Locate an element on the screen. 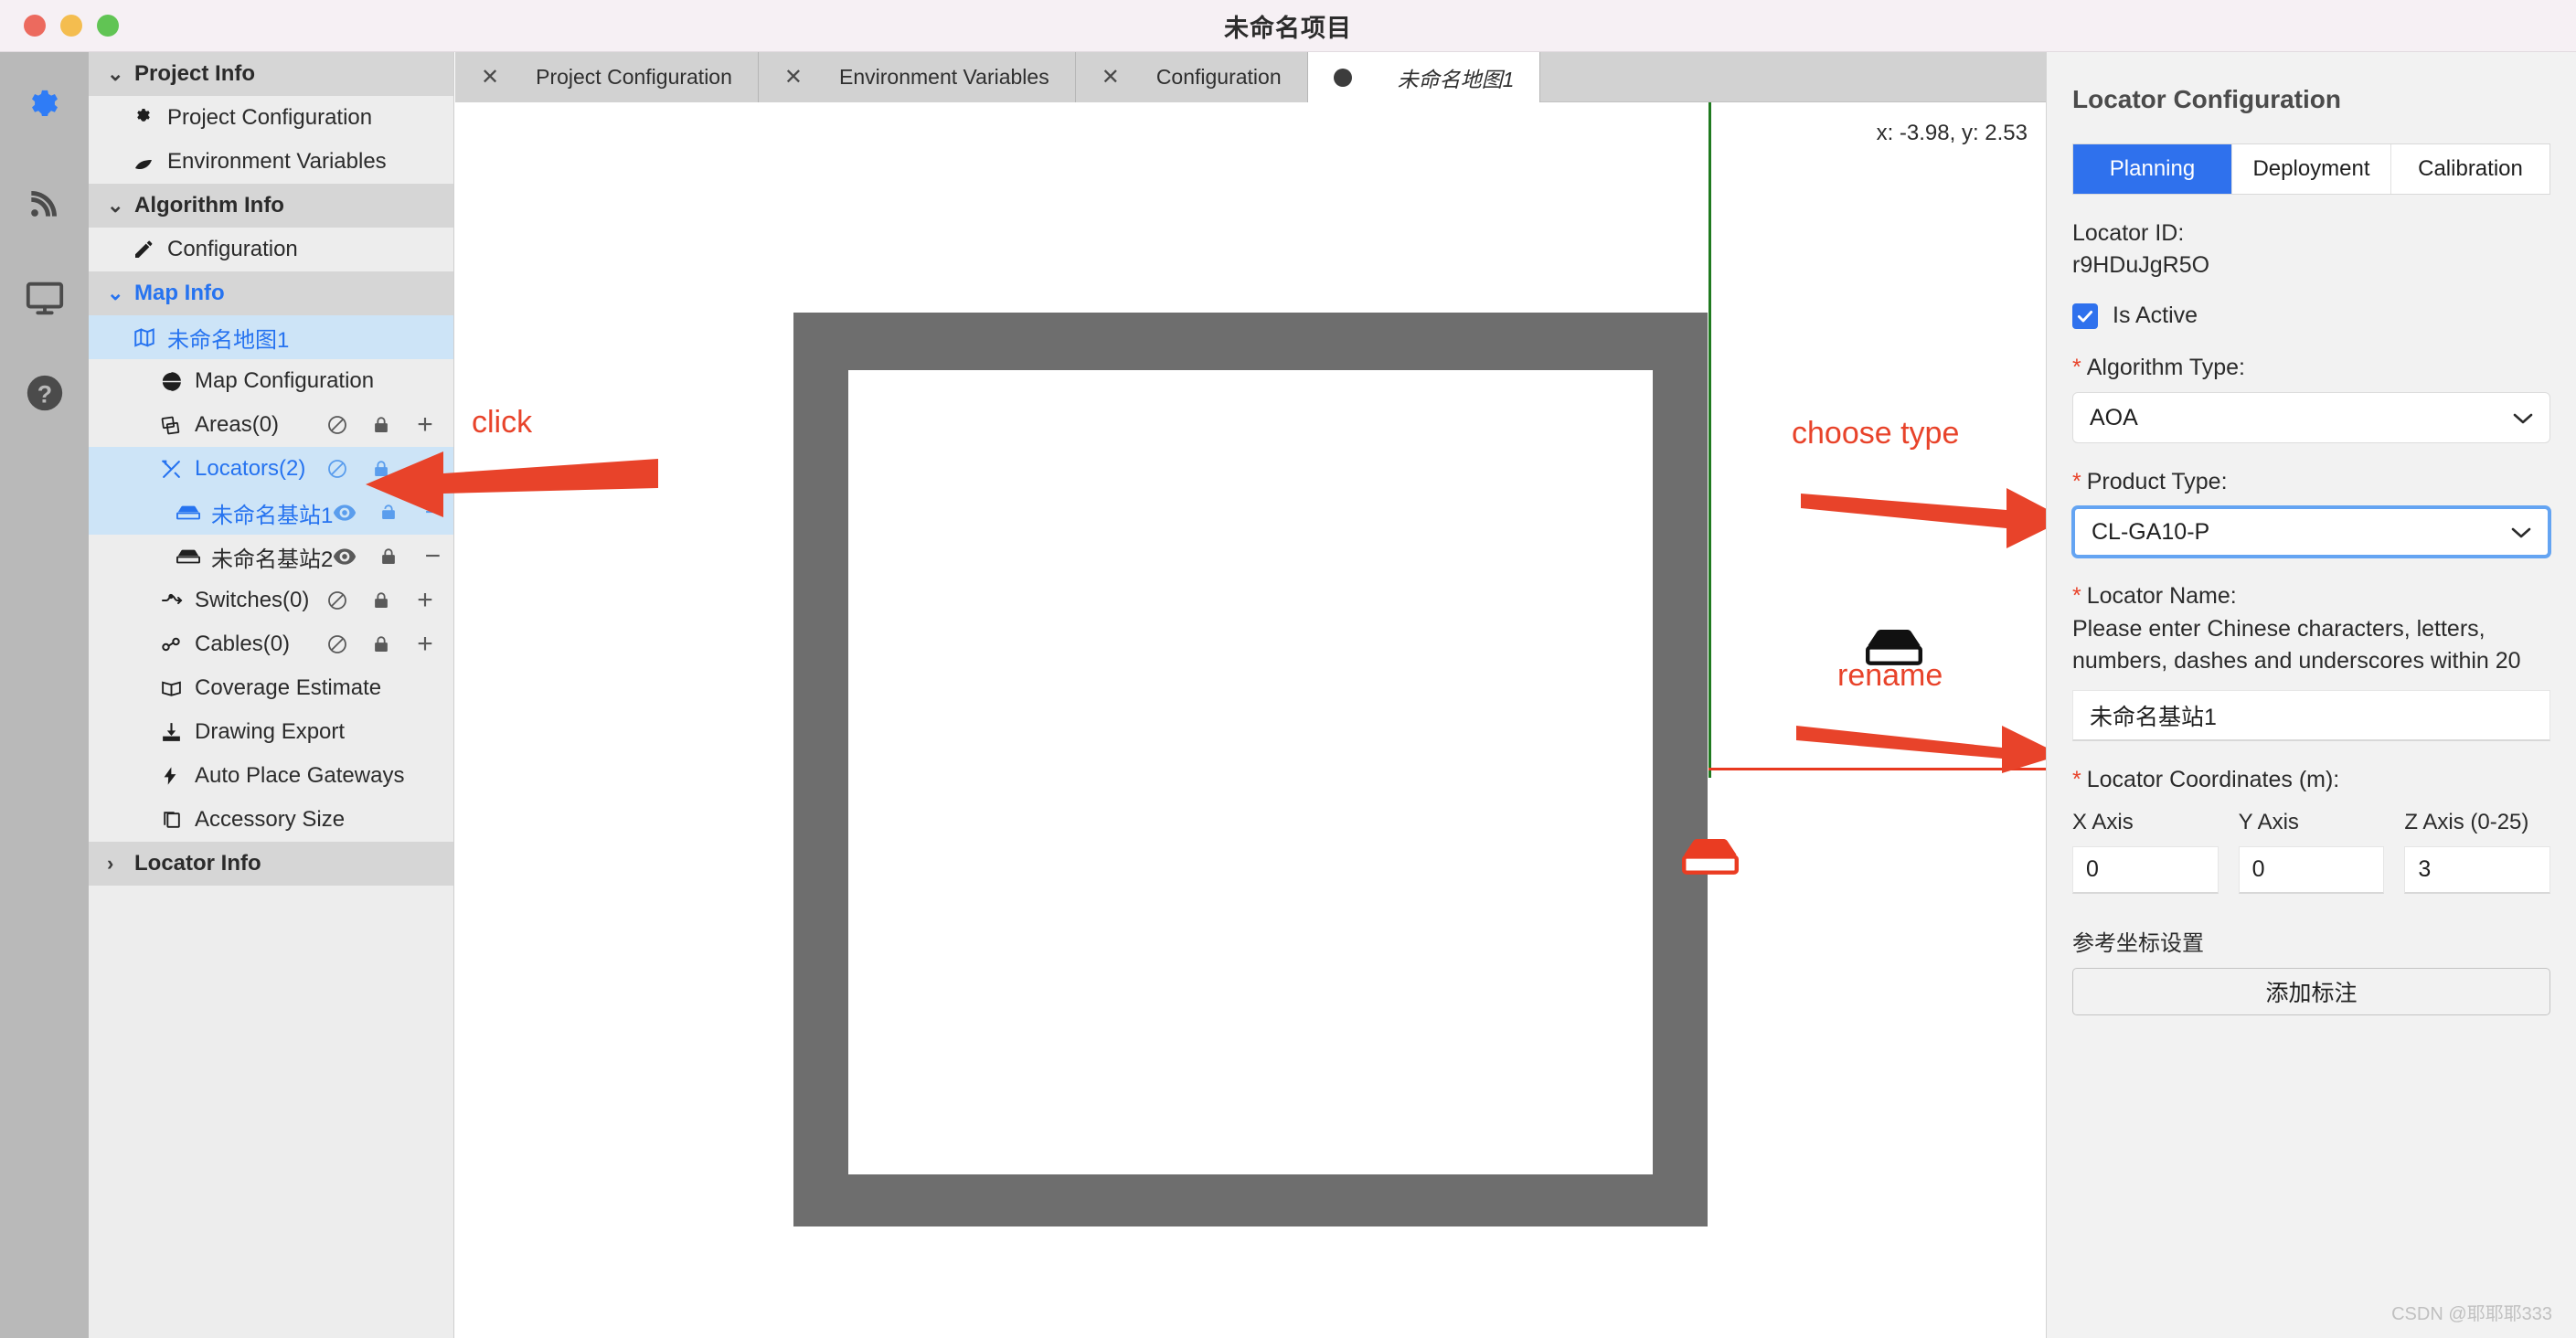  tab-map: 未命名地图1 is located at coordinates (1424, 77).